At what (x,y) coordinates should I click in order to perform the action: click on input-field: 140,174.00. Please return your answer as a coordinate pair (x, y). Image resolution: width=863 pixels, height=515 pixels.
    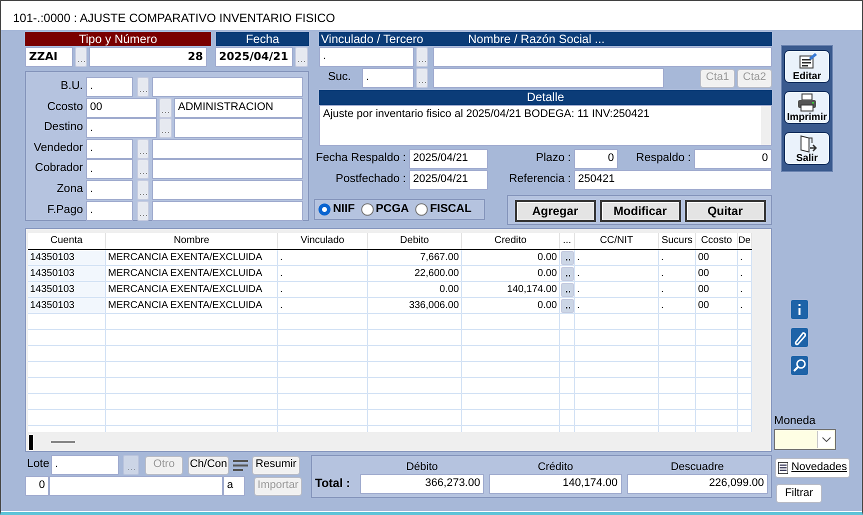
    Looking at the image, I should click on (555, 484).